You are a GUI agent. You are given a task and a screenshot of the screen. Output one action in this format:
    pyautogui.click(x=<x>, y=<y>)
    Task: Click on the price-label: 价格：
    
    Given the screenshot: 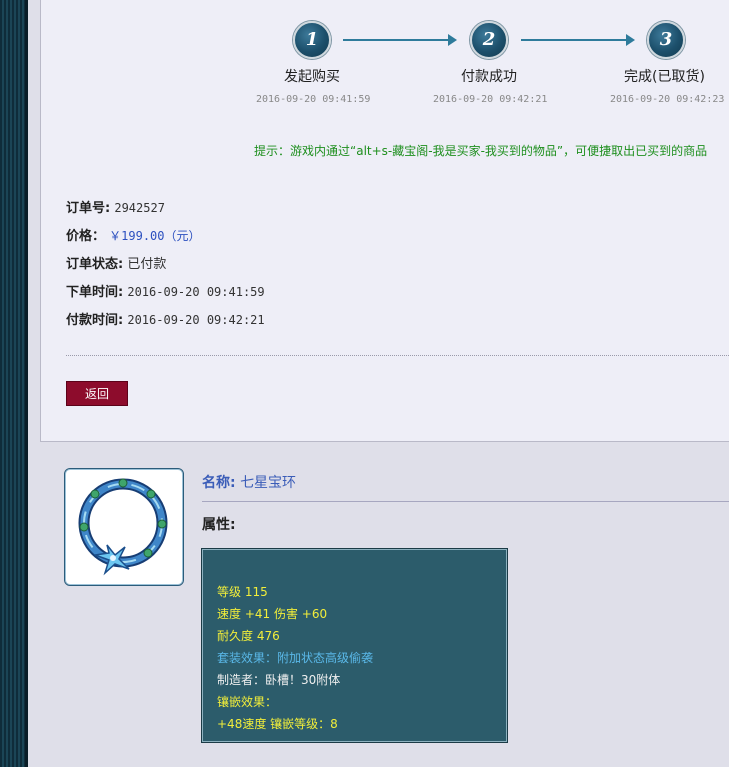 What is the action you would take?
    pyautogui.click(x=86, y=236)
    